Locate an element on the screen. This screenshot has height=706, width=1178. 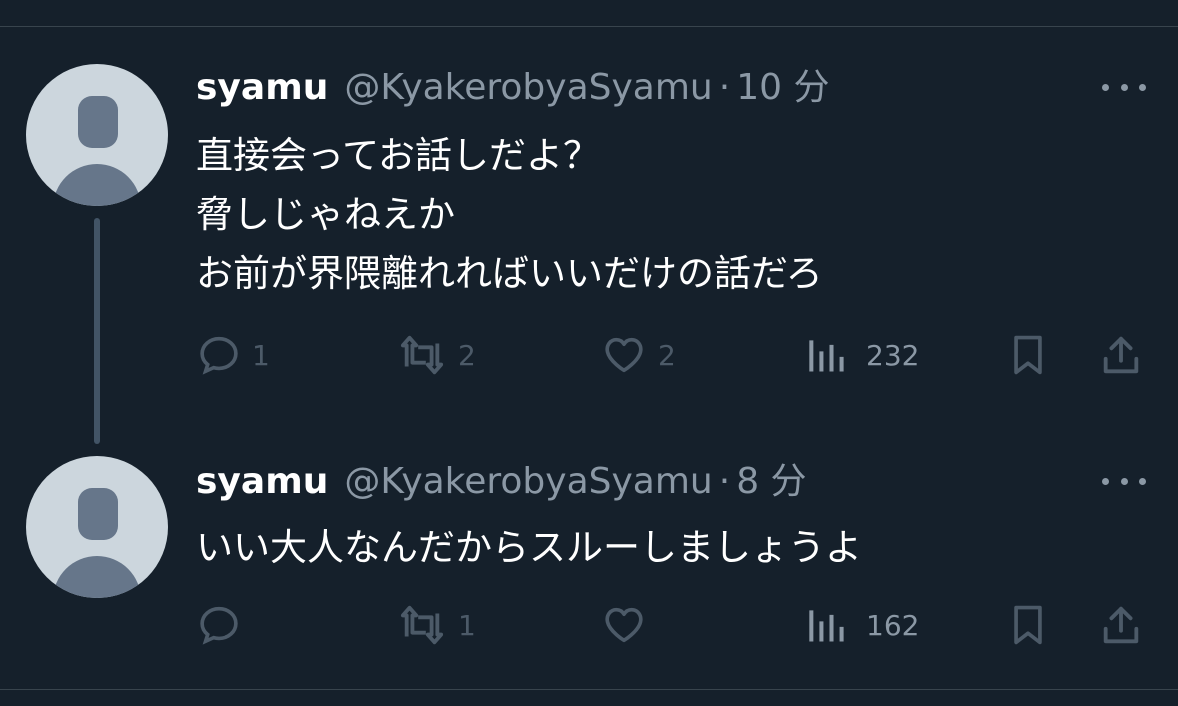
timestamp: 10 分 is located at coordinates (782, 88).